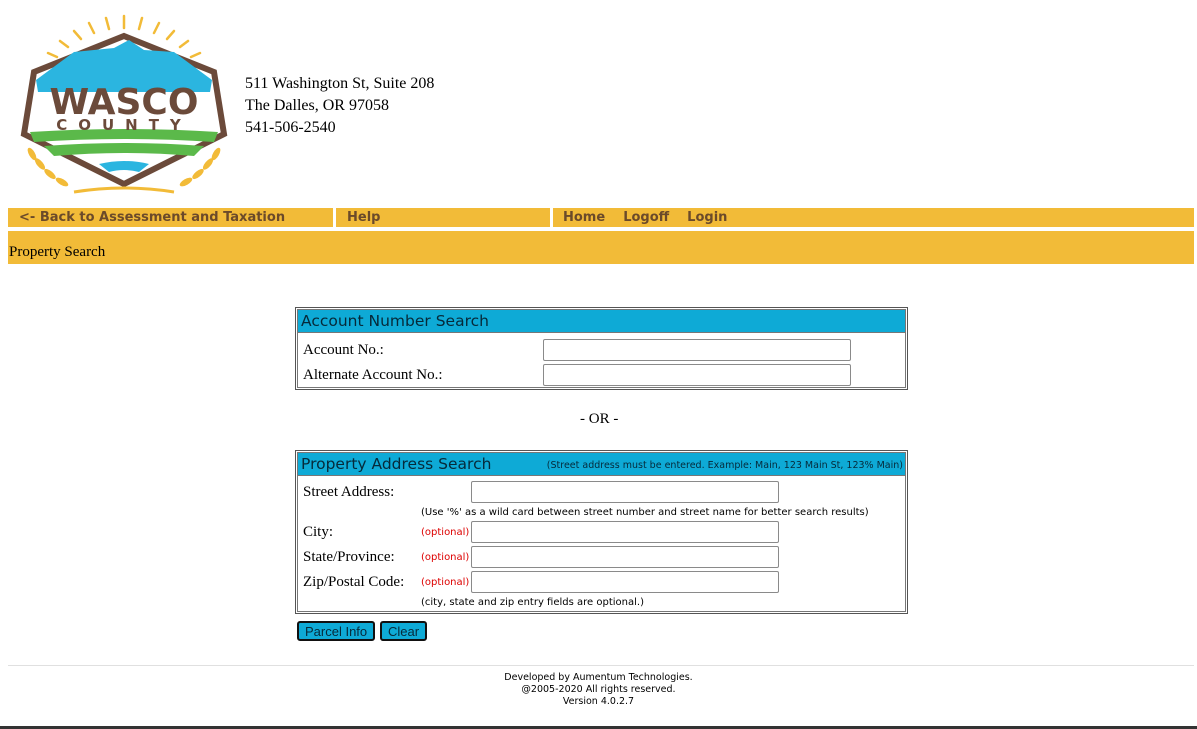 This screenshot has height=729, width=1197. What do you see at coordinates (340, 83) in the screenshot?
I see `address-line-1: 511 Washington St, Suite 208` at bounding box center [340, 83].